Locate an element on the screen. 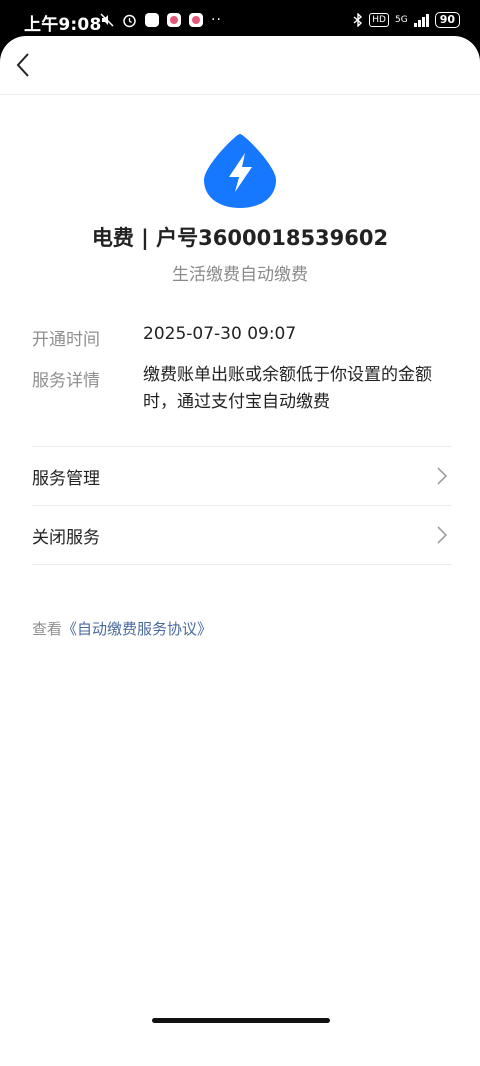  status-time: 上午9:08 is located at coordinates (63, 25).